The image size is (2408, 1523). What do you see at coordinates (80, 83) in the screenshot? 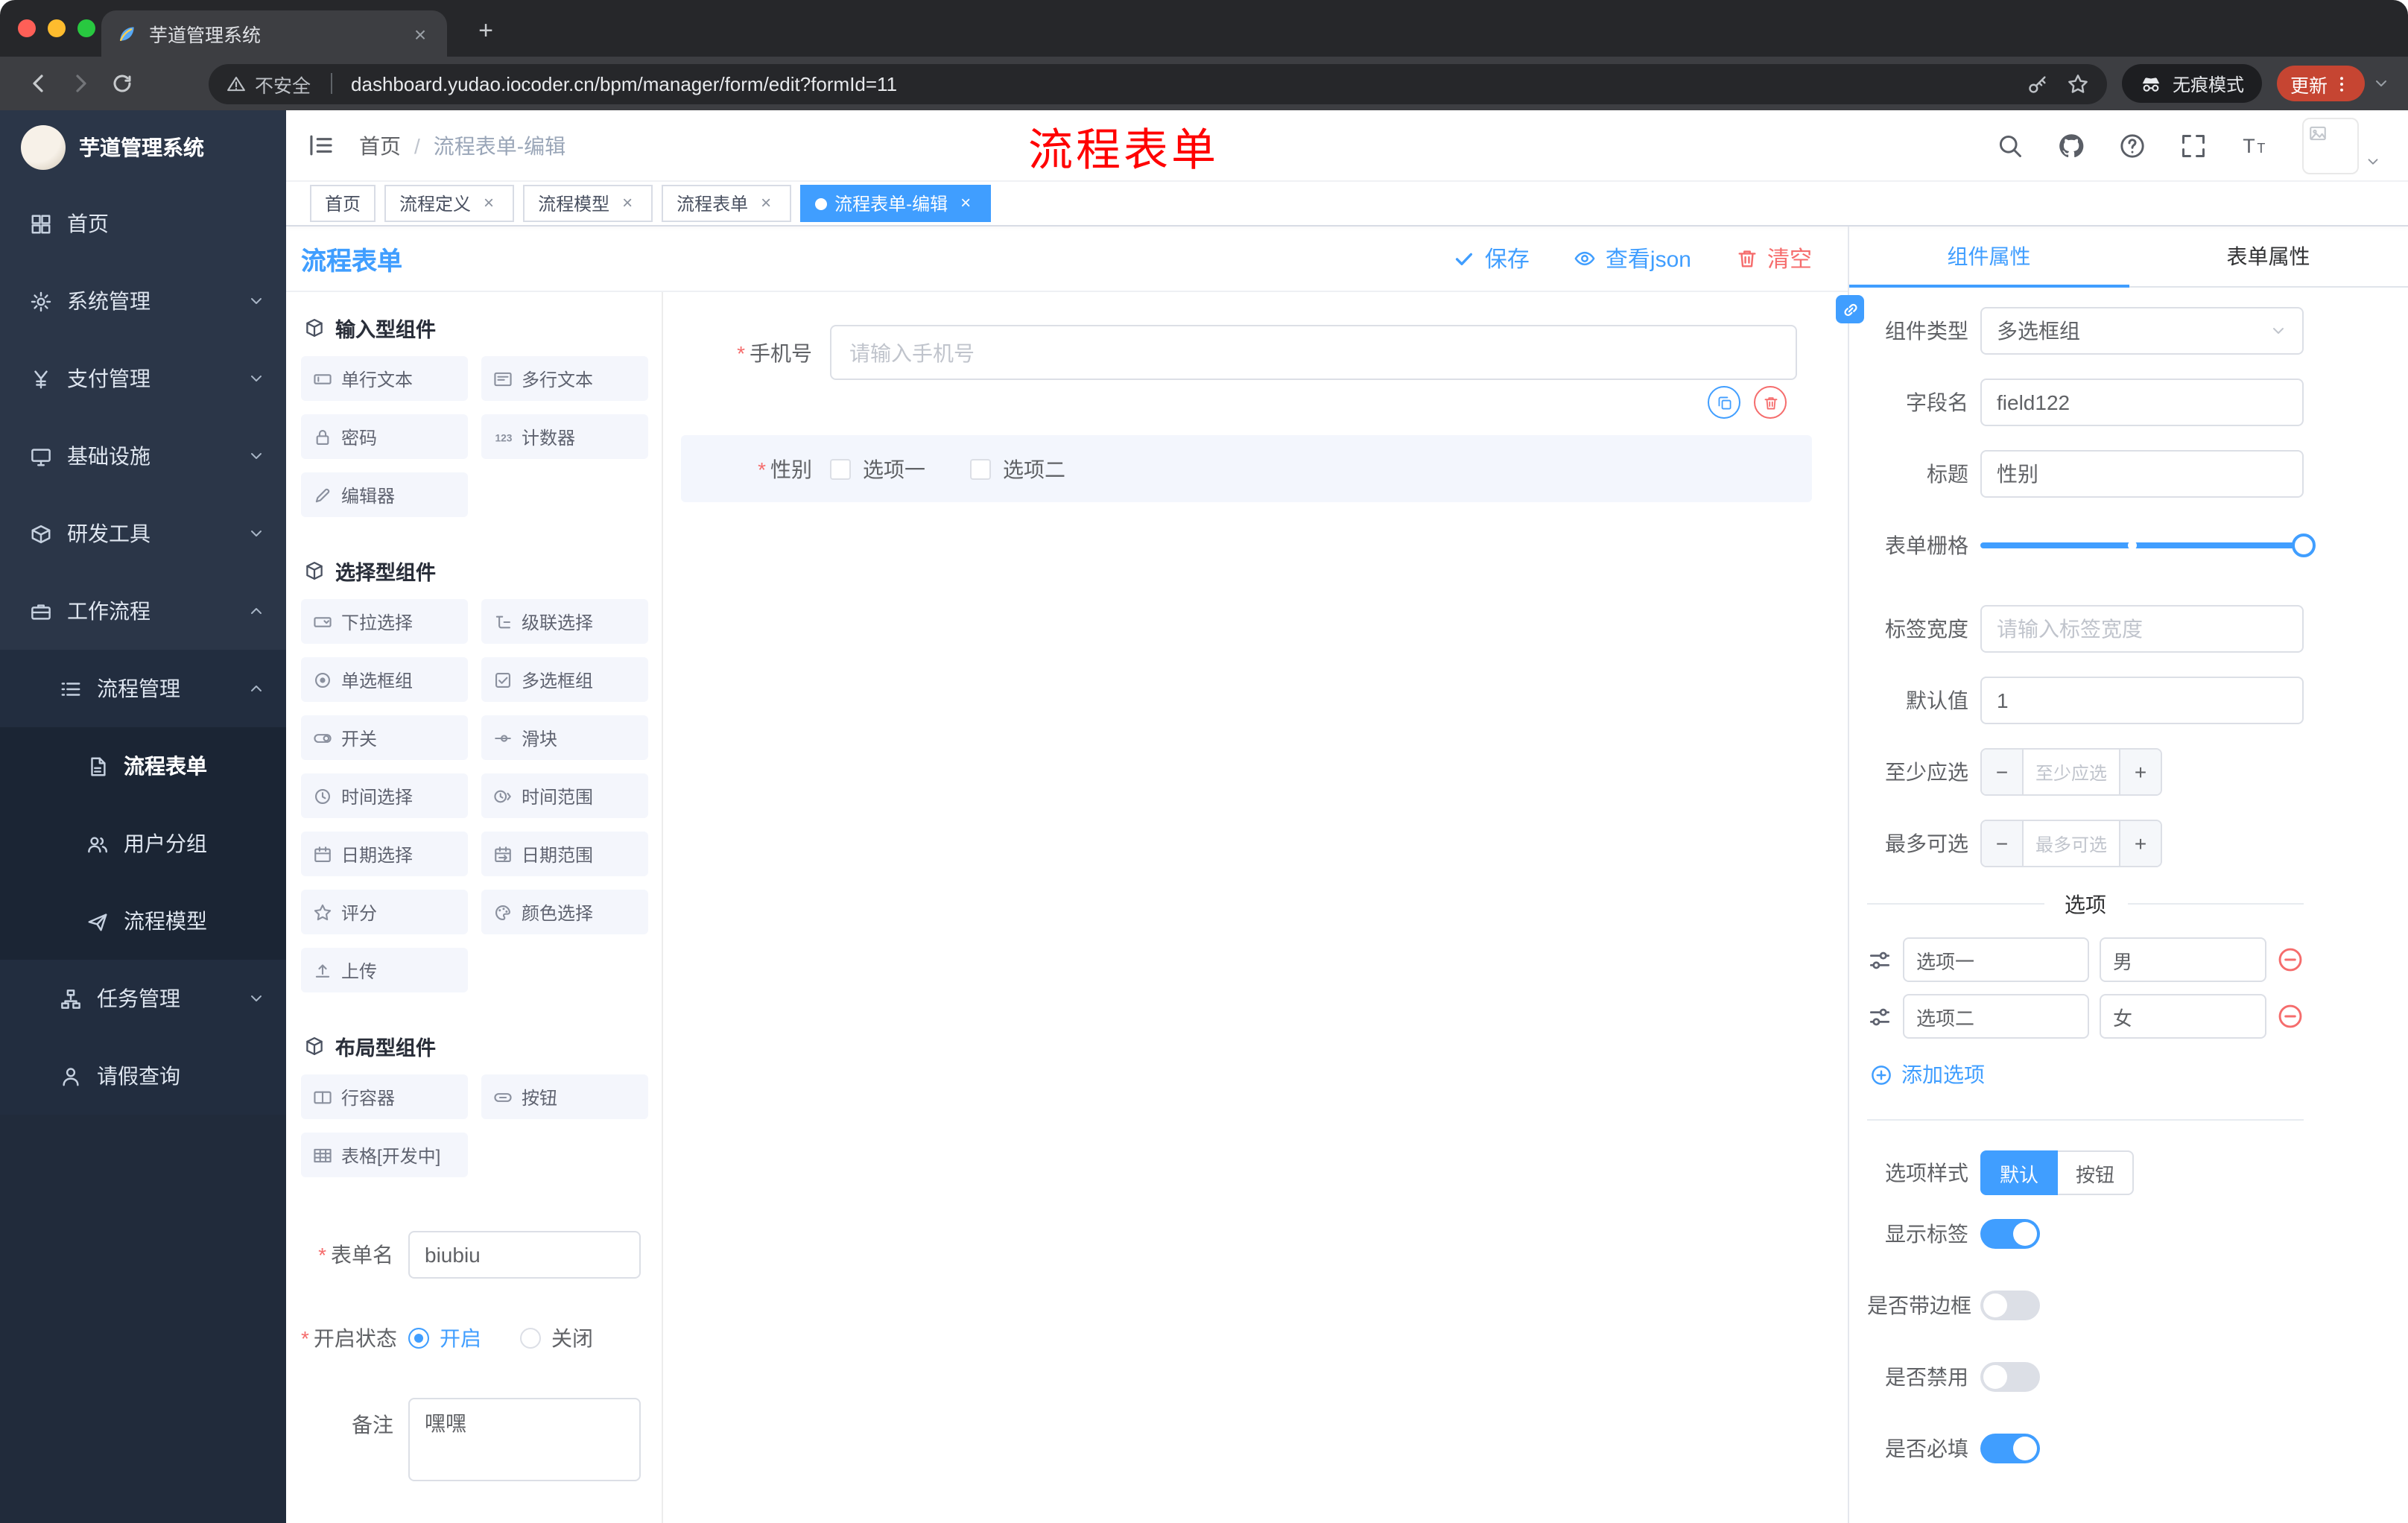
I see `forward-button` at bounding box center [80, 83].